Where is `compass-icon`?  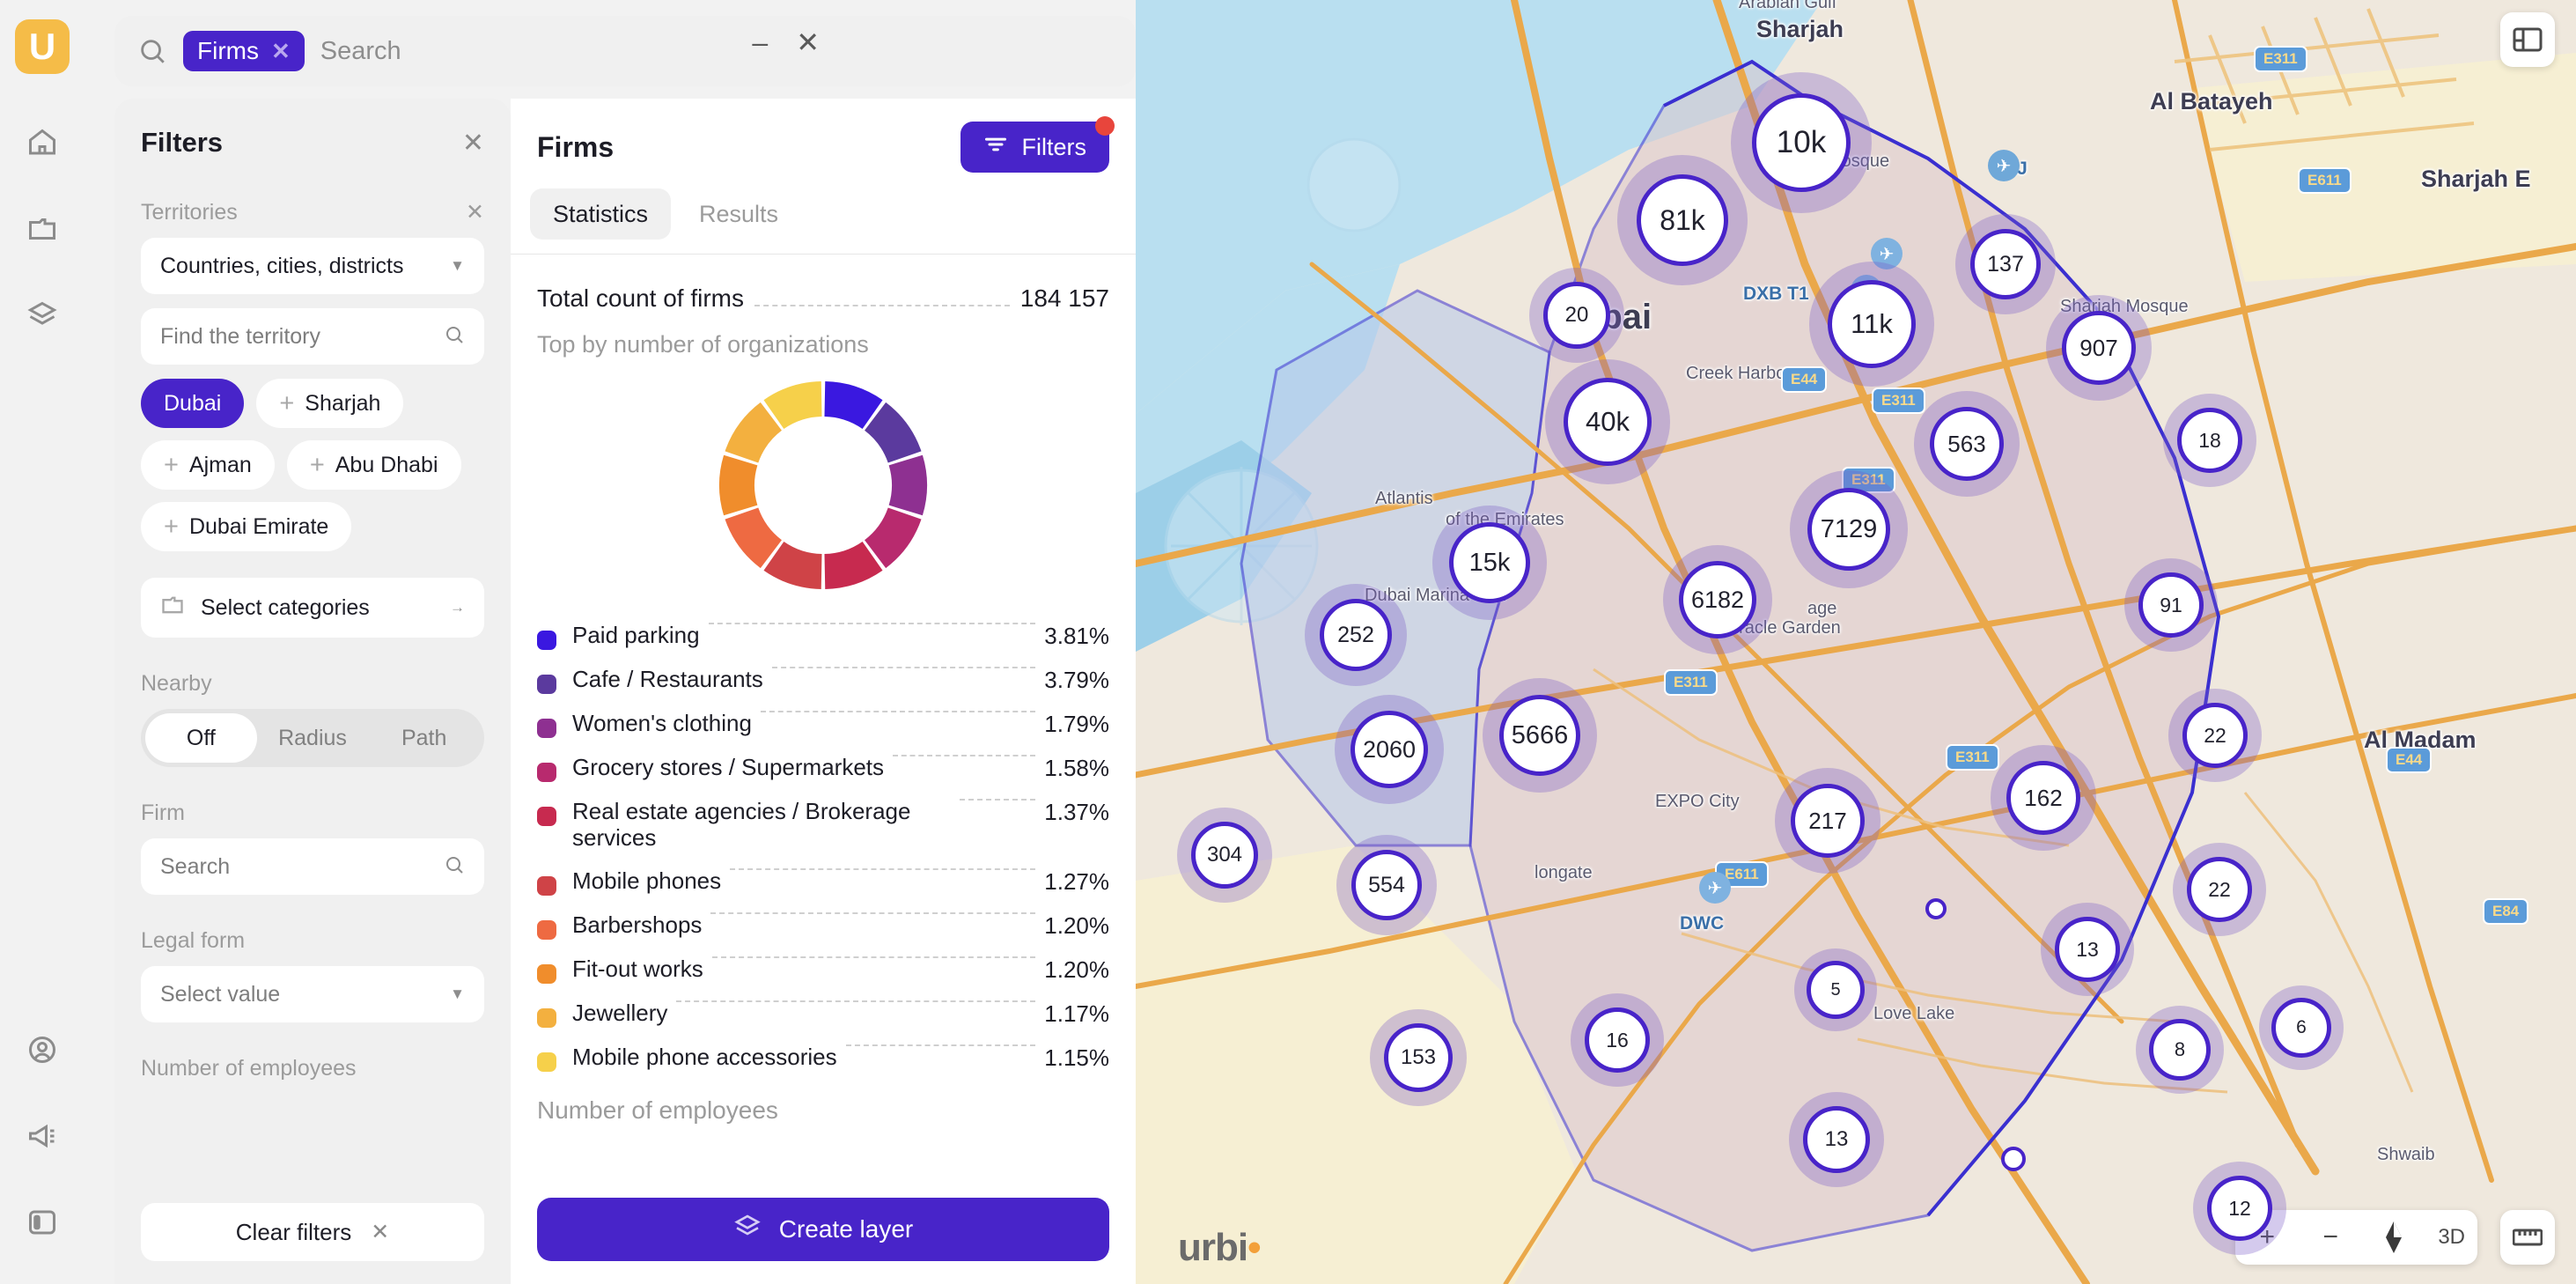 compass-icon is located at coordinates (2393, 1237).